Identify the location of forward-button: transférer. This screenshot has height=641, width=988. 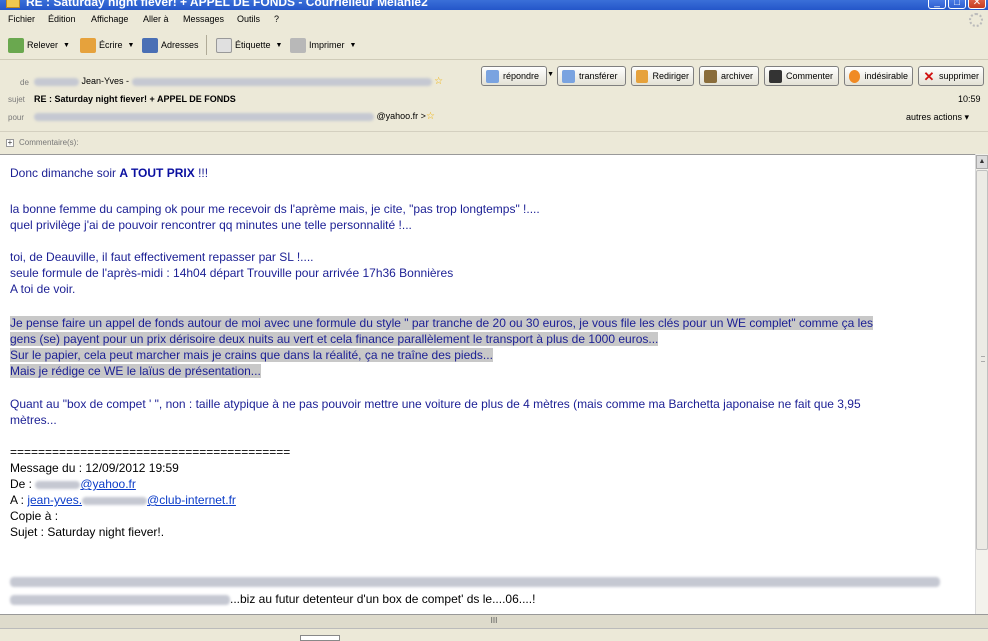
(591, 76).